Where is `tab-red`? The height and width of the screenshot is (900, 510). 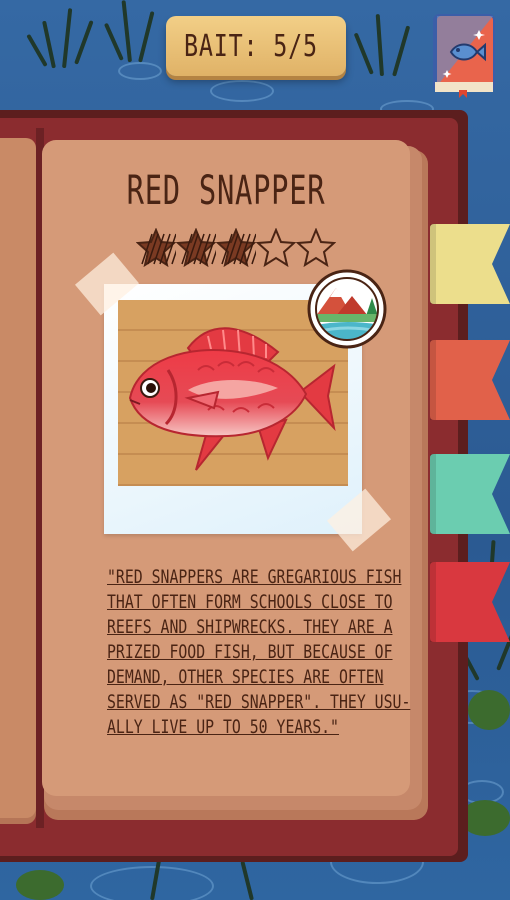
tab-red is located at coordinates (470, 602).